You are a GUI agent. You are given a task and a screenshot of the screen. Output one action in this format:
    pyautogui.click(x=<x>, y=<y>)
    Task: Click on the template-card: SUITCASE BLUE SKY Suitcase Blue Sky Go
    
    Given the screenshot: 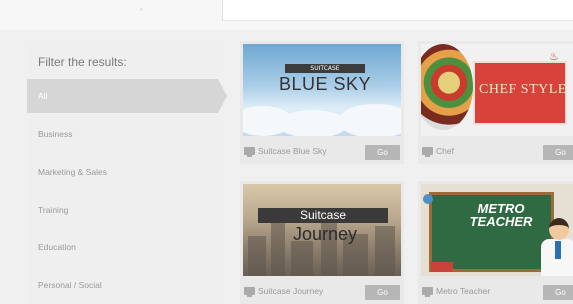 What is the action you would take?
    pyautogui.click(x=322, y=102)
    